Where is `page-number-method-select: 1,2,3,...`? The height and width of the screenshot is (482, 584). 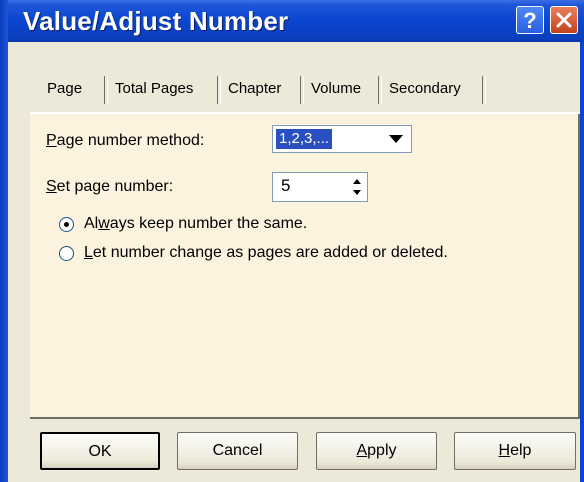 page-number-method-select: 1,2,3,... is located at coordinates (342, 139).